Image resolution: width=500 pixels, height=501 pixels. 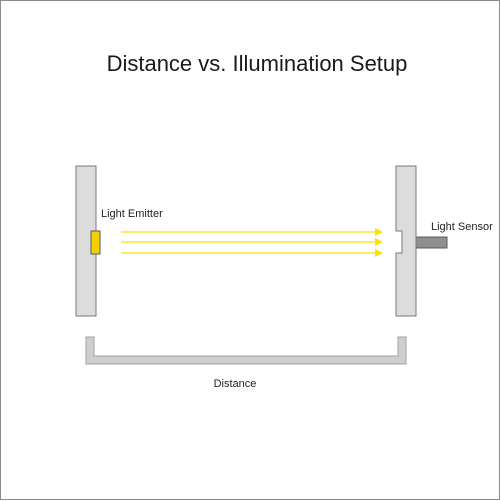 What do you see at coordinates (252, 242) in the screenshot?
I see `light-rays` at bounding box center [252, 242].